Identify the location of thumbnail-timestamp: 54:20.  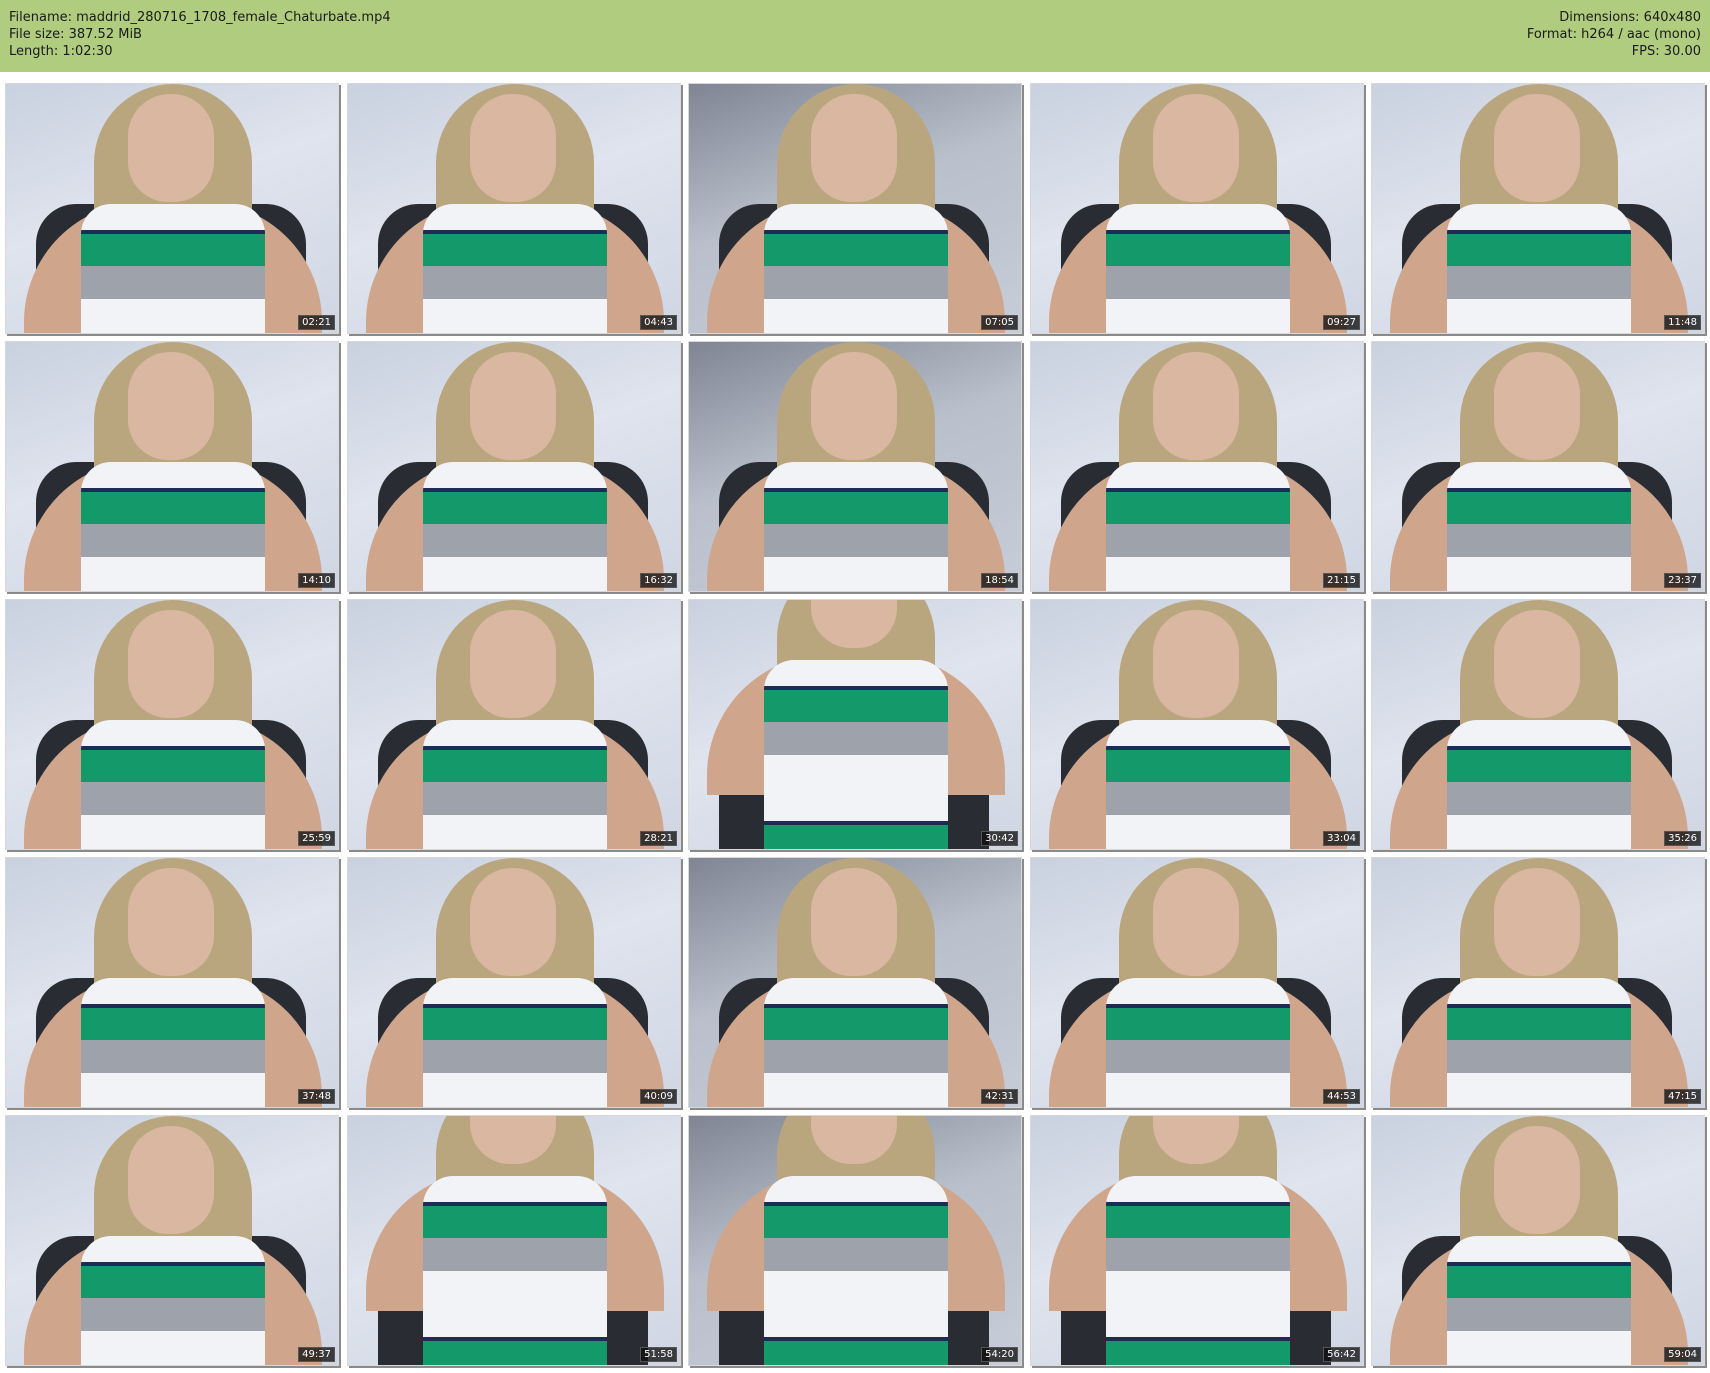
(999, 1354).